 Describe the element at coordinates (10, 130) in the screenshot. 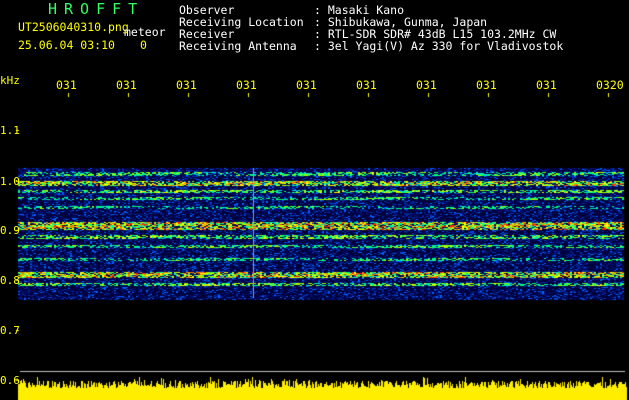

I see `freq-tick: 1.1` at that location.